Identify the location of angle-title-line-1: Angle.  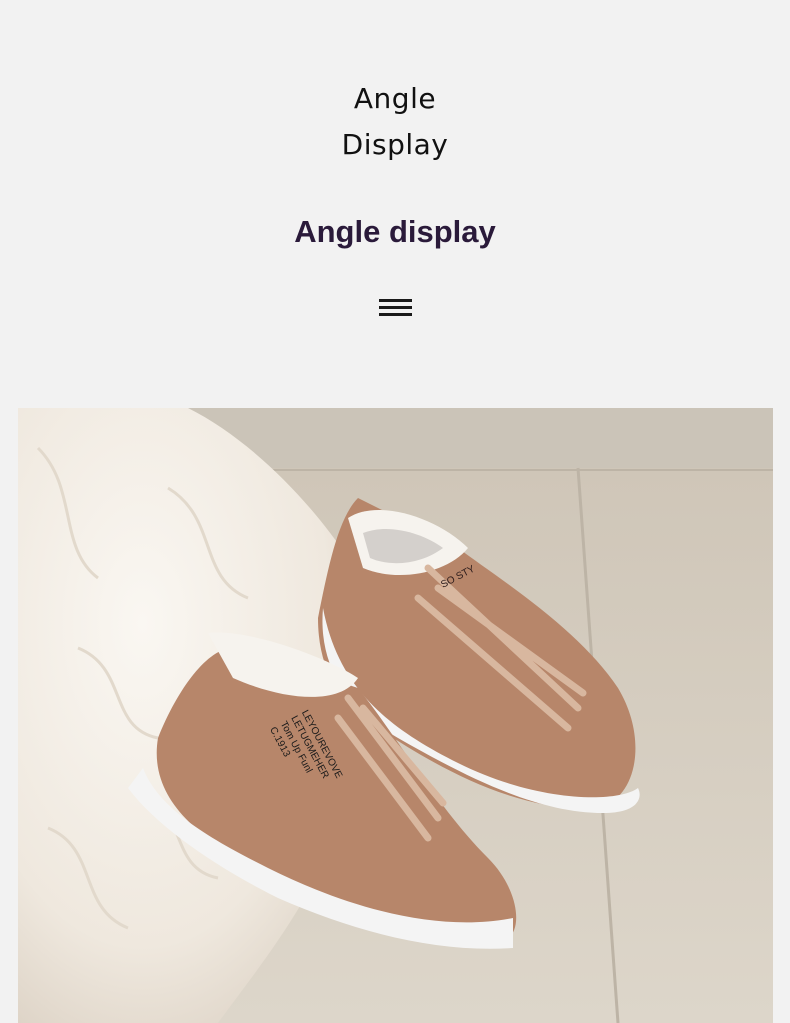
(395, 98).